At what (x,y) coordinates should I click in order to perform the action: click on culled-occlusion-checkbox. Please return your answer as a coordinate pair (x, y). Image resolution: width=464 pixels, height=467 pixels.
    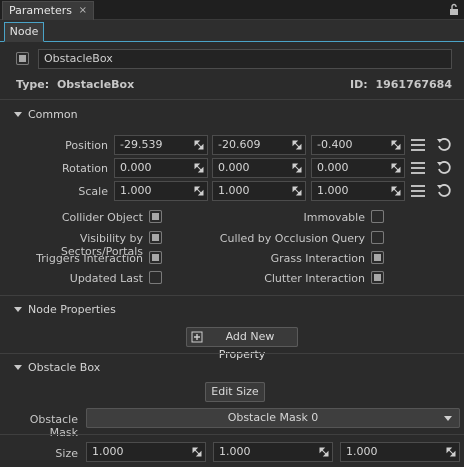
    Looking at the image, I should click on (377, 237).